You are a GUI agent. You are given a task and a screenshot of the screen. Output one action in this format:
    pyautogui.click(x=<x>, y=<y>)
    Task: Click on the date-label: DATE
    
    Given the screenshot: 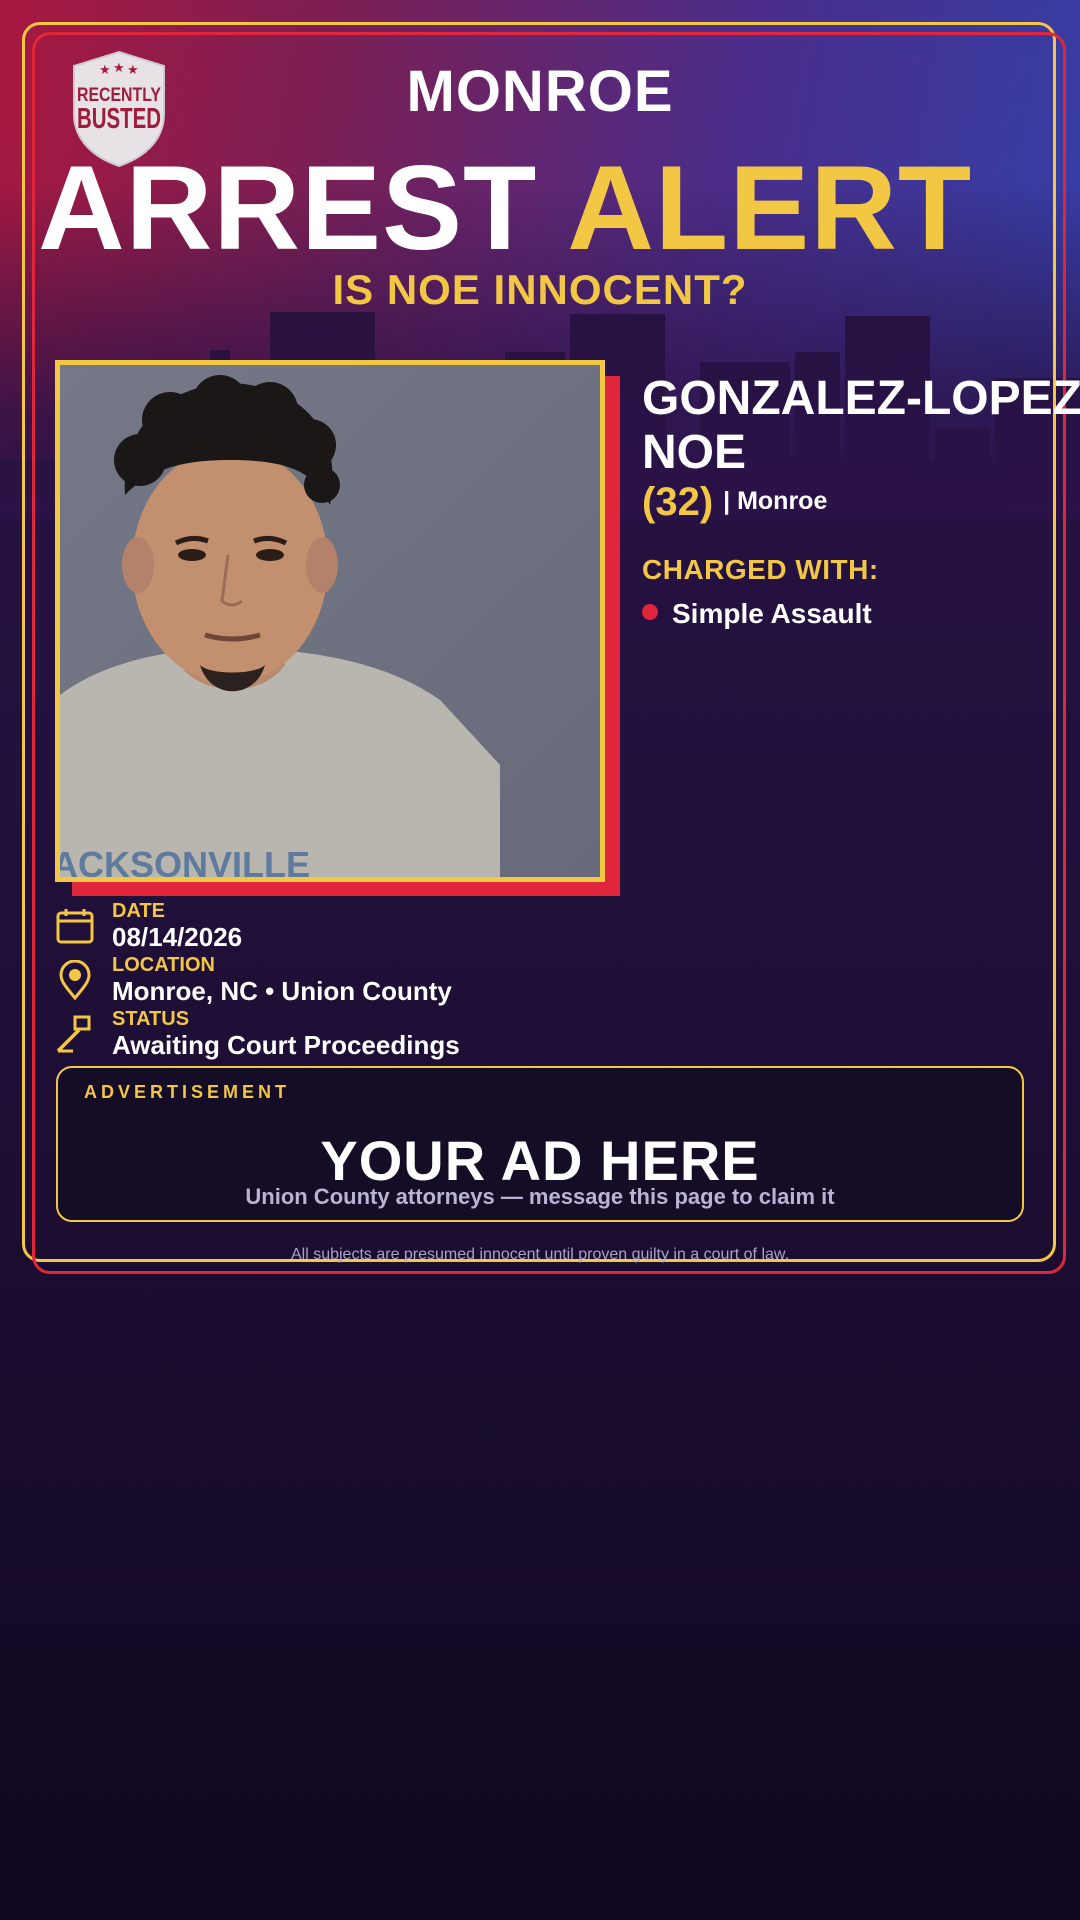 What is the action you would take?
    pyautogui.click(x=138, y=911)
    